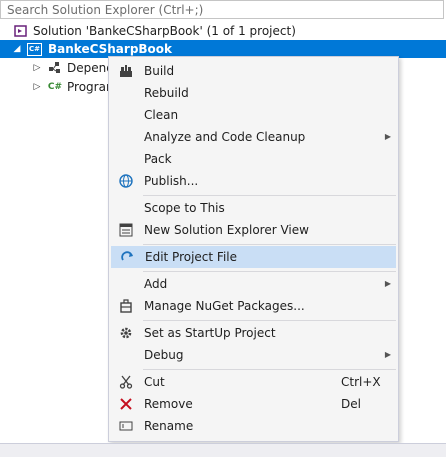  Describe the element at coordinates (253, 93) in the screenshot. I see `menu-item-rebuild: Rebuild` at that location.